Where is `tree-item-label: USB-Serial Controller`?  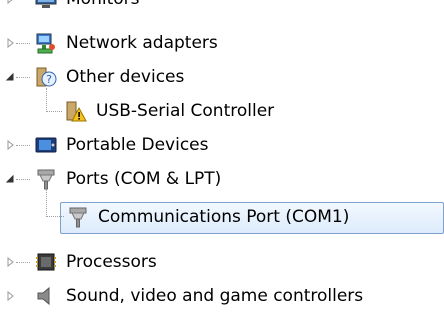 tree-item-label: USB-Serial Controller is located at coordinates (185, 111).